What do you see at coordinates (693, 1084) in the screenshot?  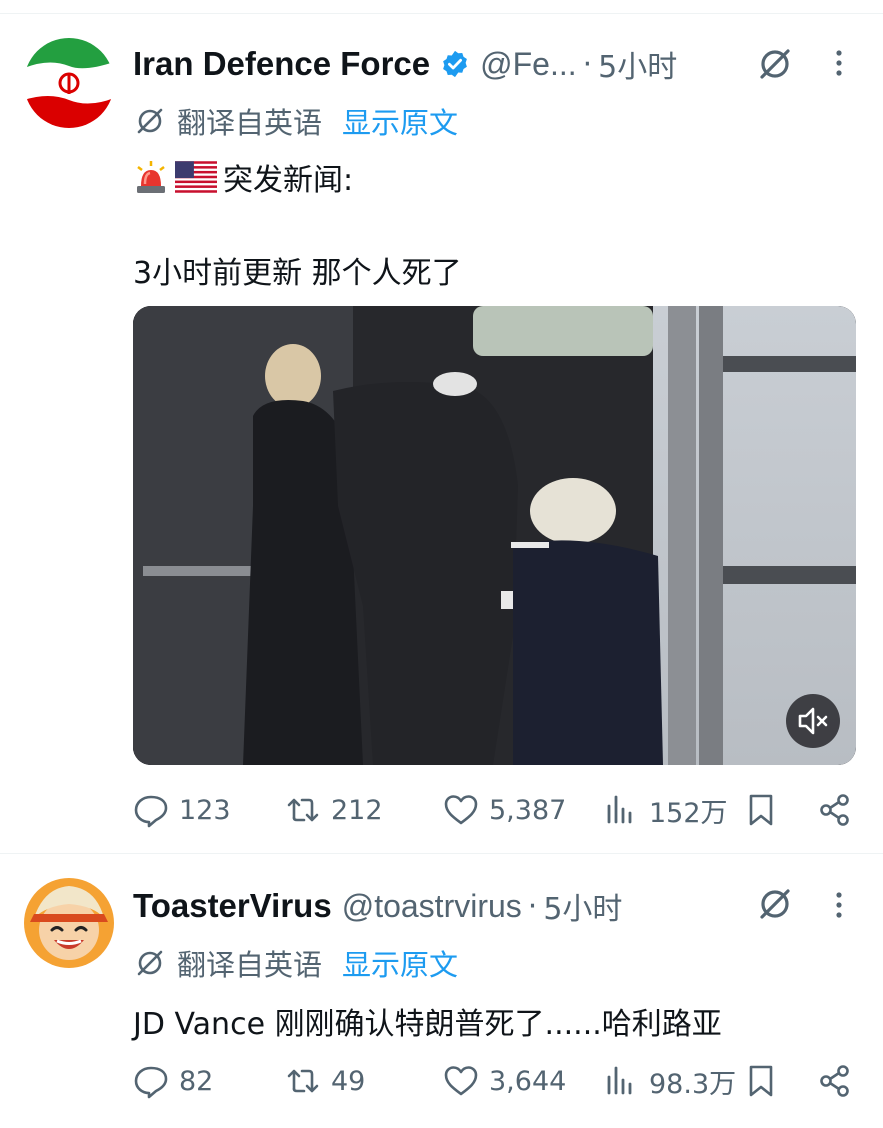 I see `views-count: 98.3万` at bounding box center [693, 1084].